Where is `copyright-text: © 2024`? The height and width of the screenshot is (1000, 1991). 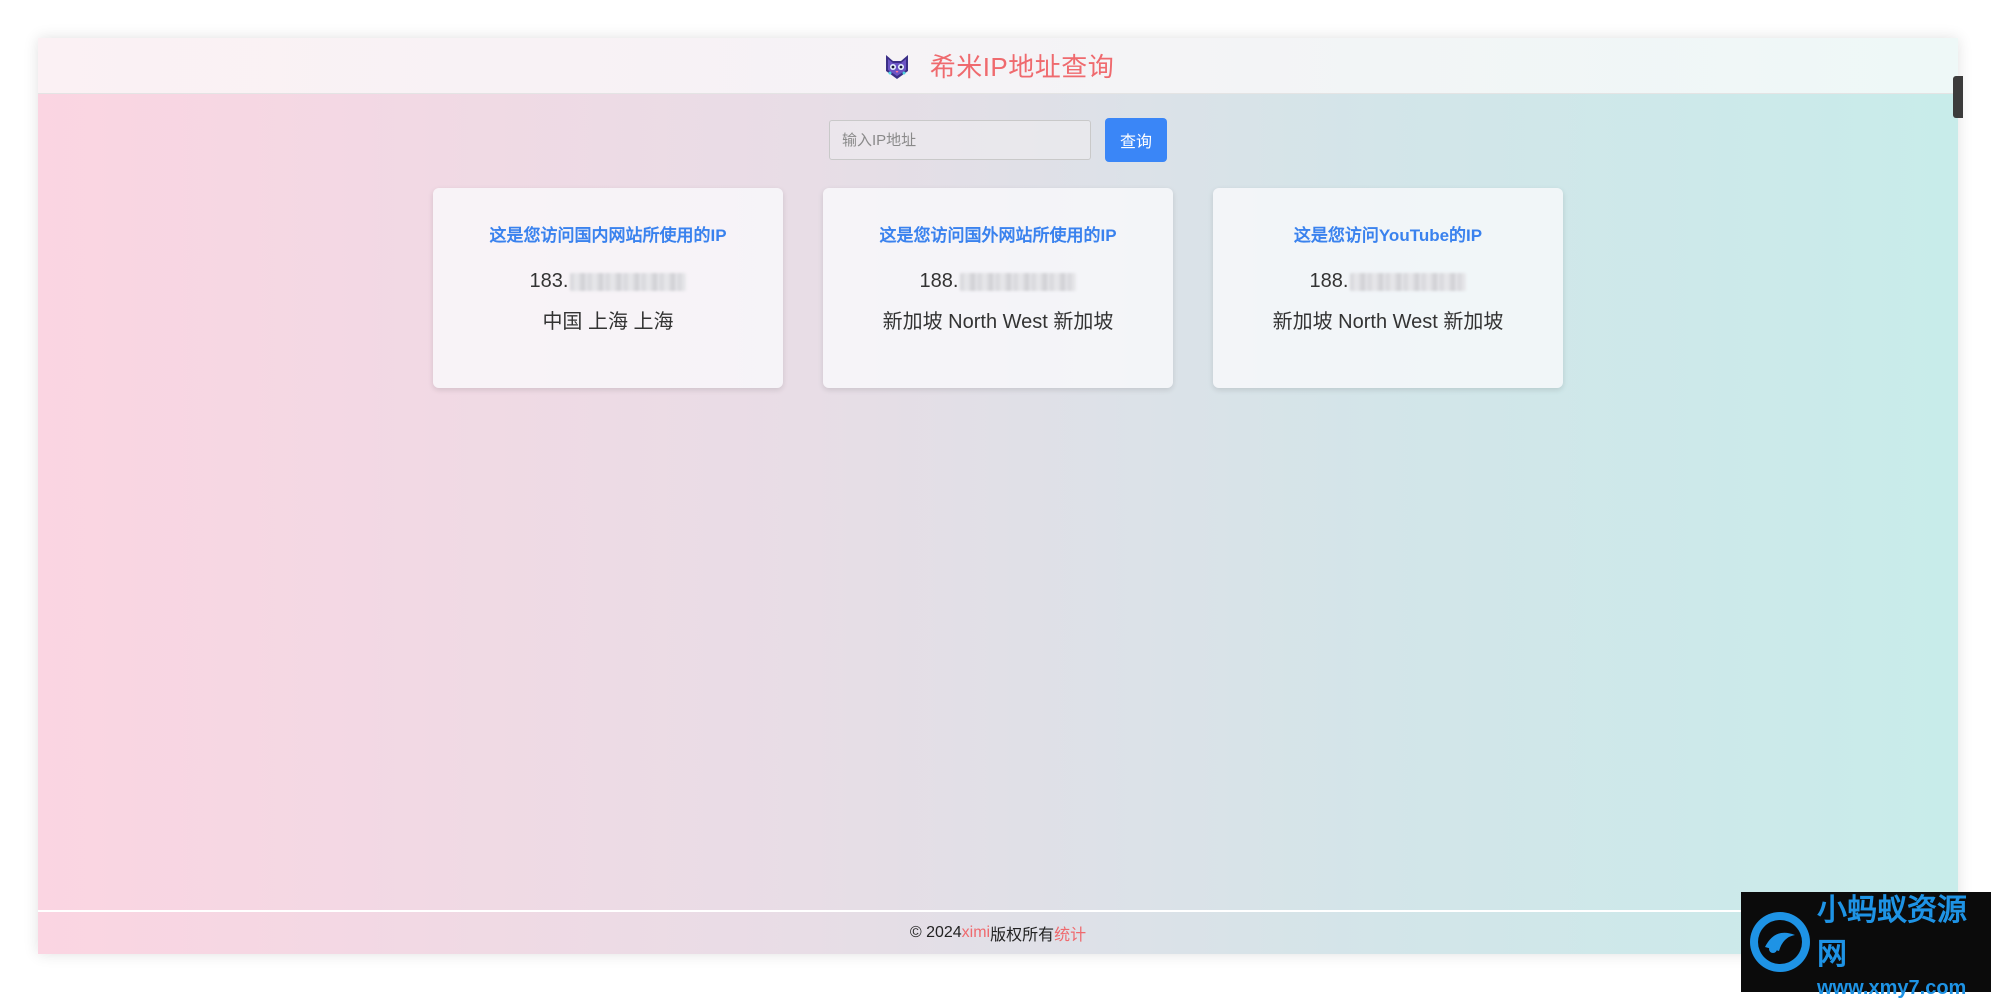 copyright-text: © 2024 is located at coordinates (935, 932).